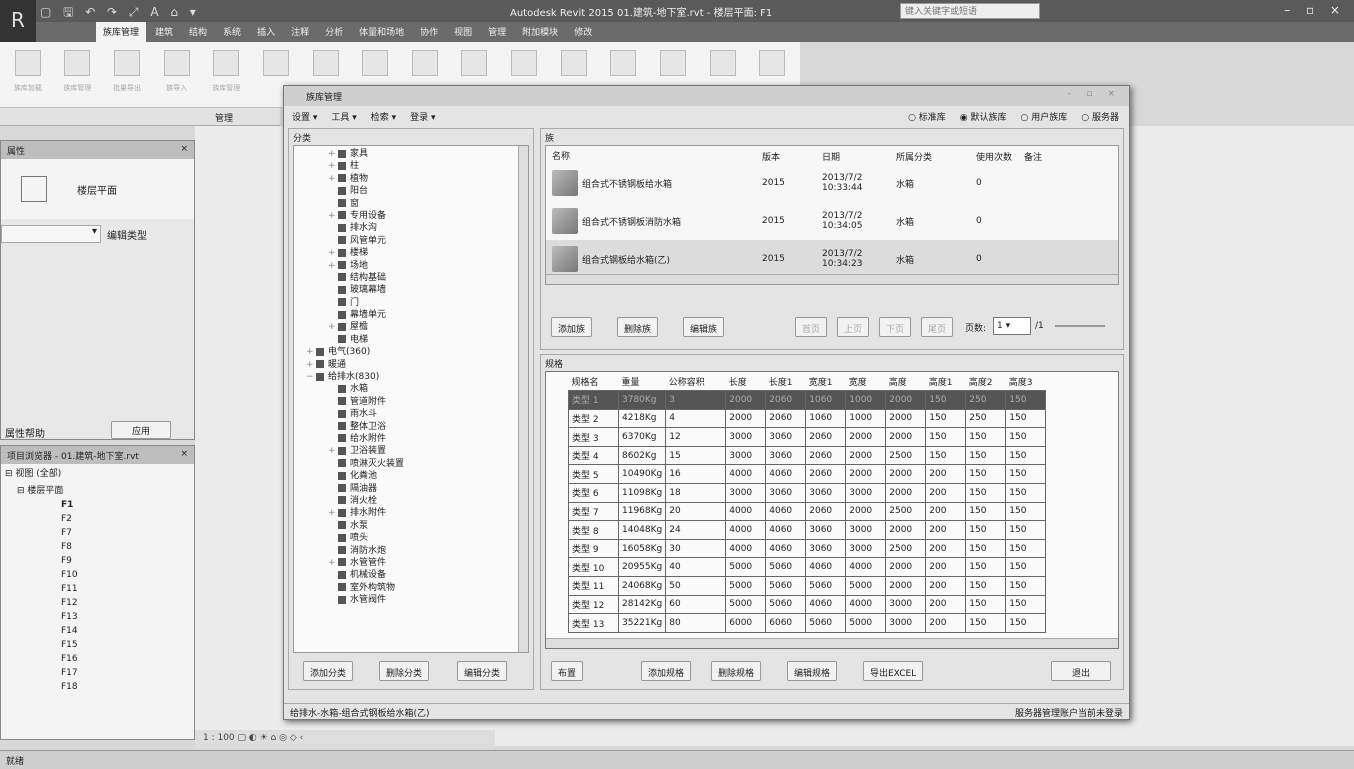 The image size is (1354, 769). Describe the element at coordinates (593, 567) in the screenshot. I see `spec-cell: 类型 10` at that location.